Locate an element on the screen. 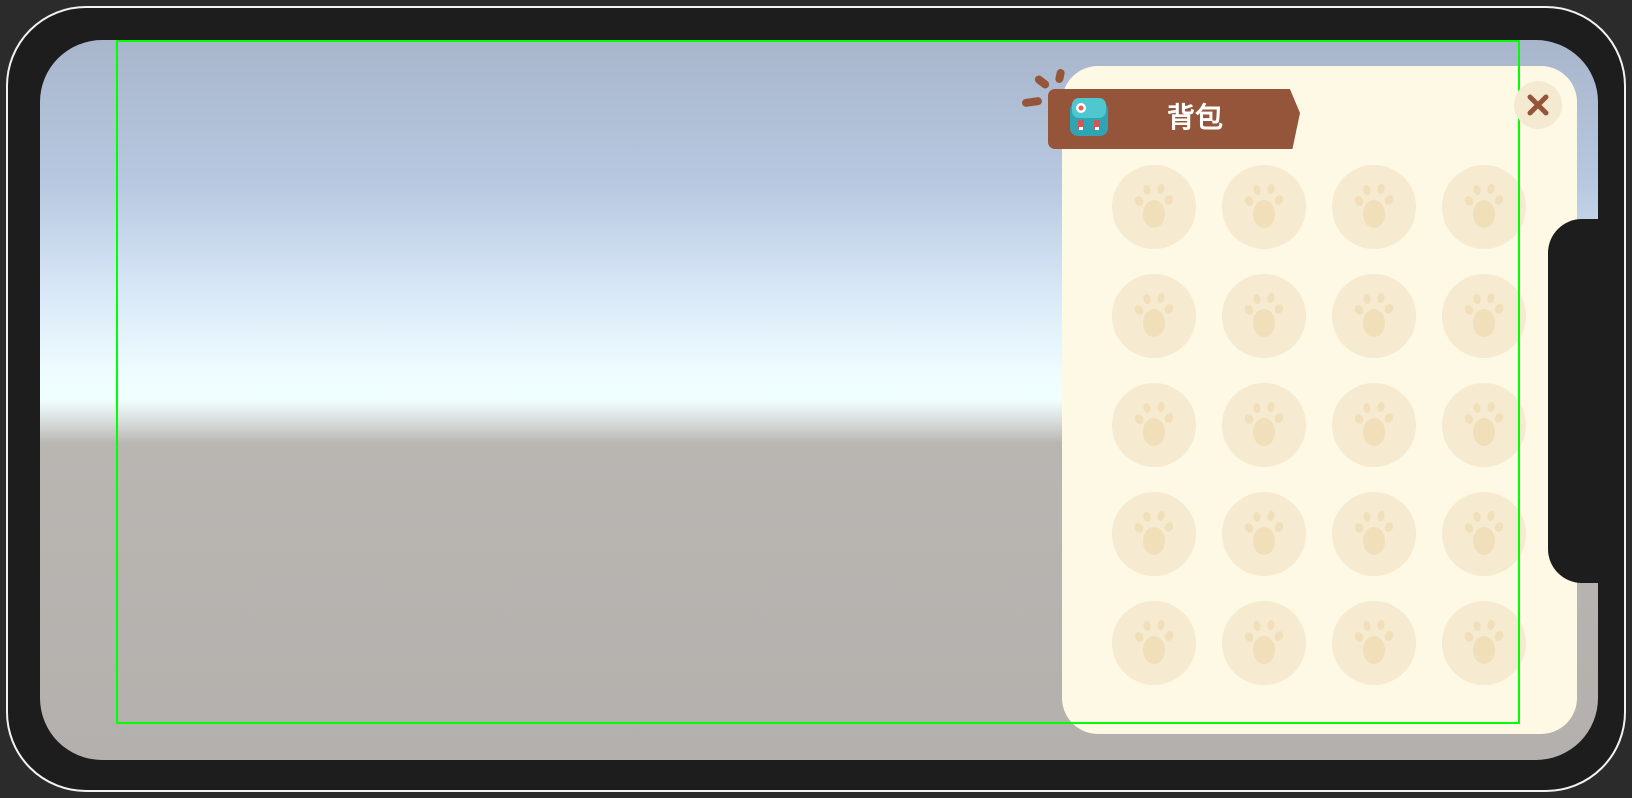 The height and width of the screenshot is (798, 1632). backpack-icon is located at coordinates (1090, 117).